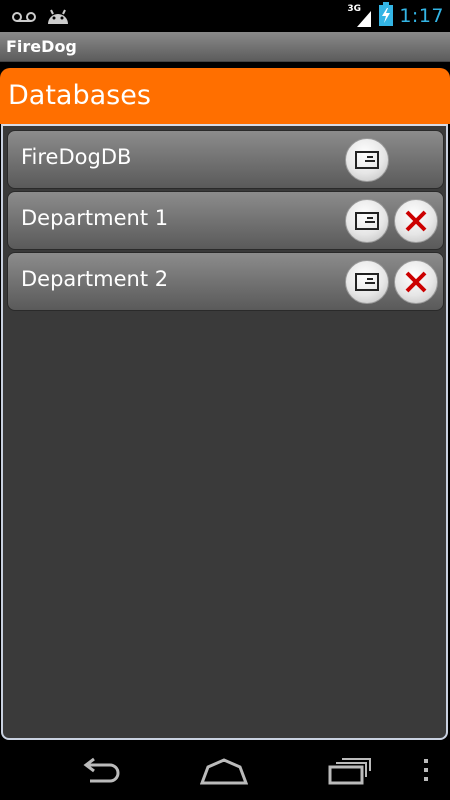  Describe the element at coordinates (225, 16) in the screenshot. I see `status-bar: 3G 1:17` at that location.